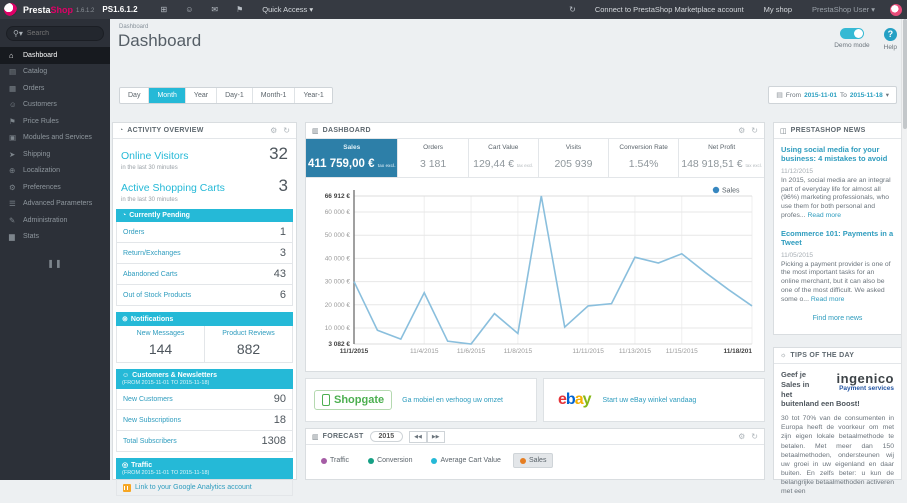  Describe the element at coordinates (55, 187) in the screenshot. I see `sidebar-item-preferences: ⚙ Preferences` at that location.